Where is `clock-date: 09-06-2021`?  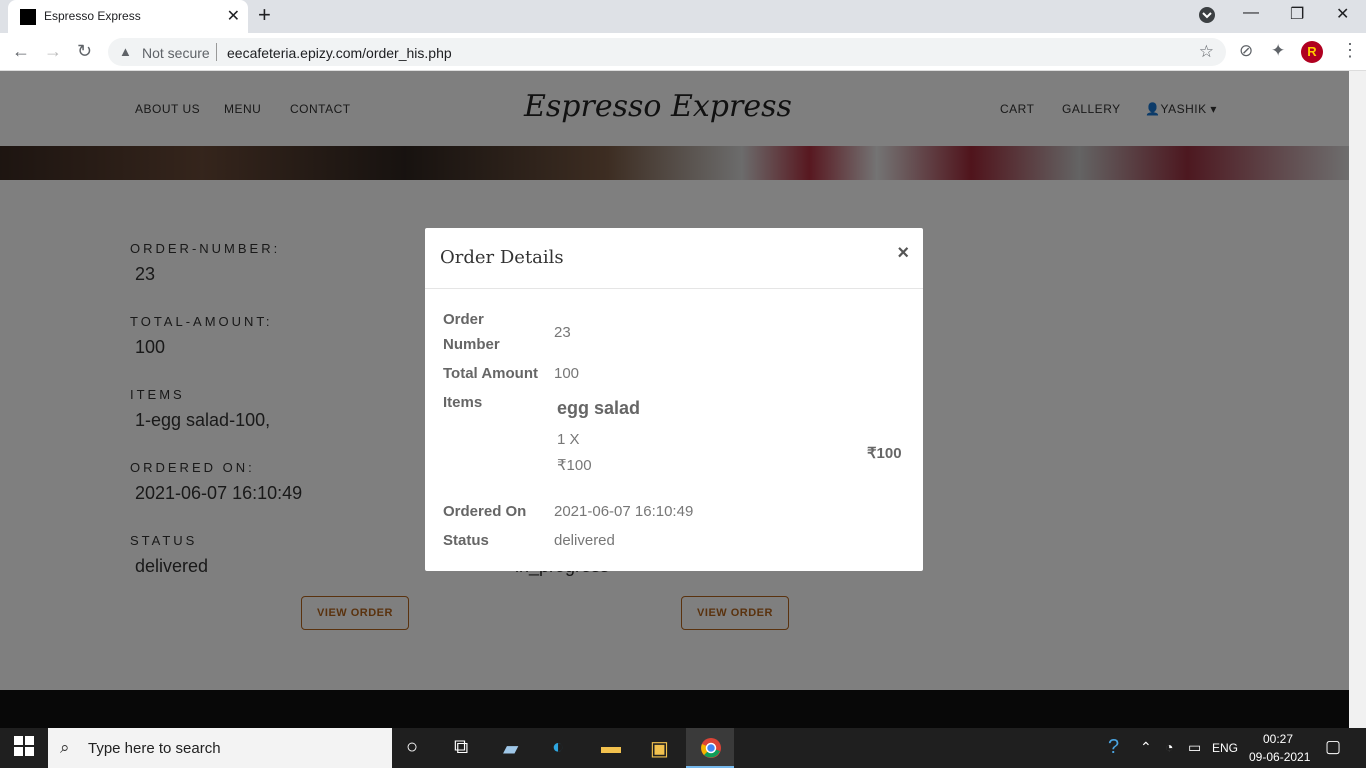 clock-date: 09-06-2021 is located at coordinates (1279, 757).